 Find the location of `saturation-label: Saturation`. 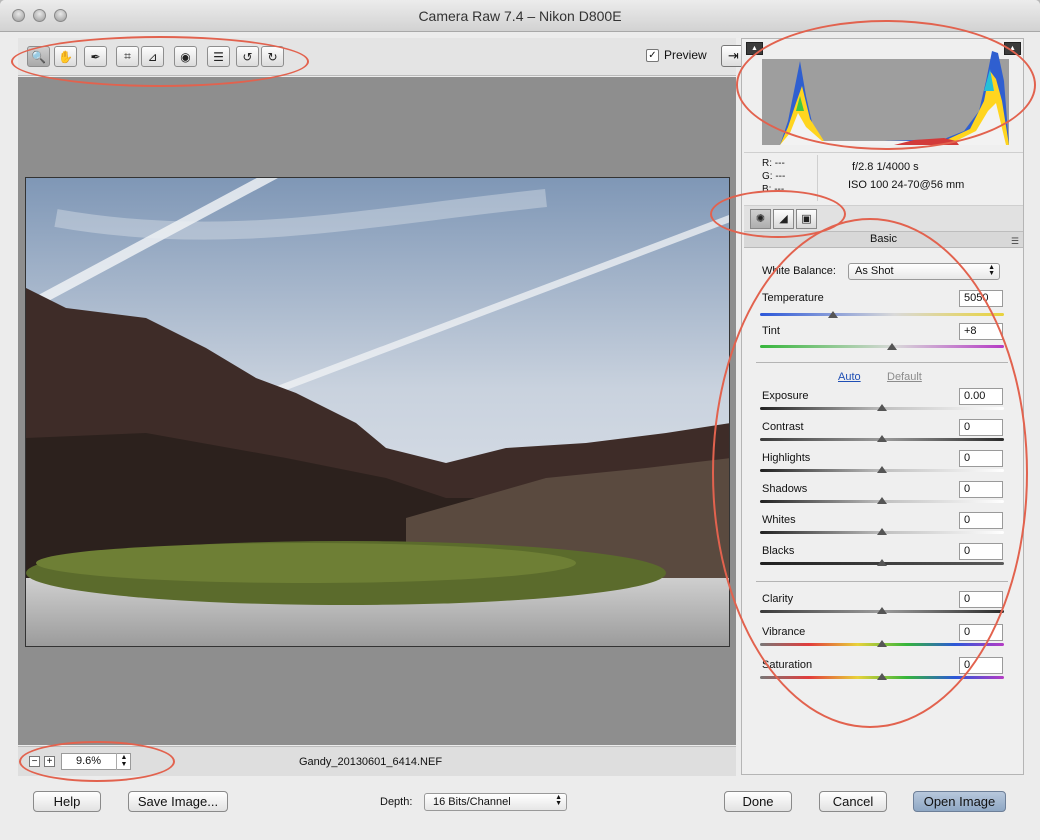

saturation-label: Saturation is located at coordinates (787, 665).